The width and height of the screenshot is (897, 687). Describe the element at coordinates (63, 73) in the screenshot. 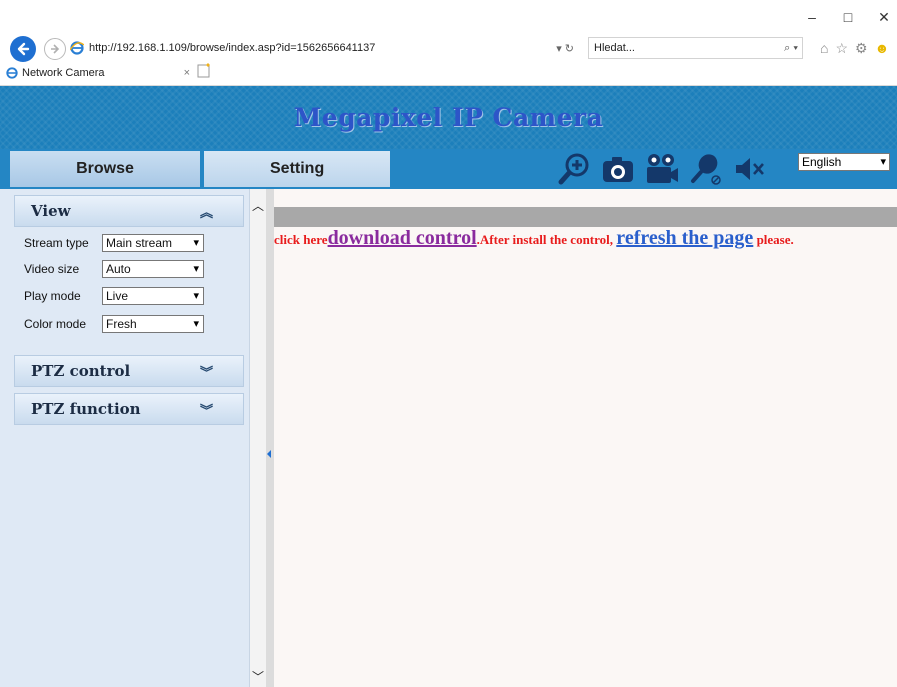

I see `tab-title: Network Camera` at that location.